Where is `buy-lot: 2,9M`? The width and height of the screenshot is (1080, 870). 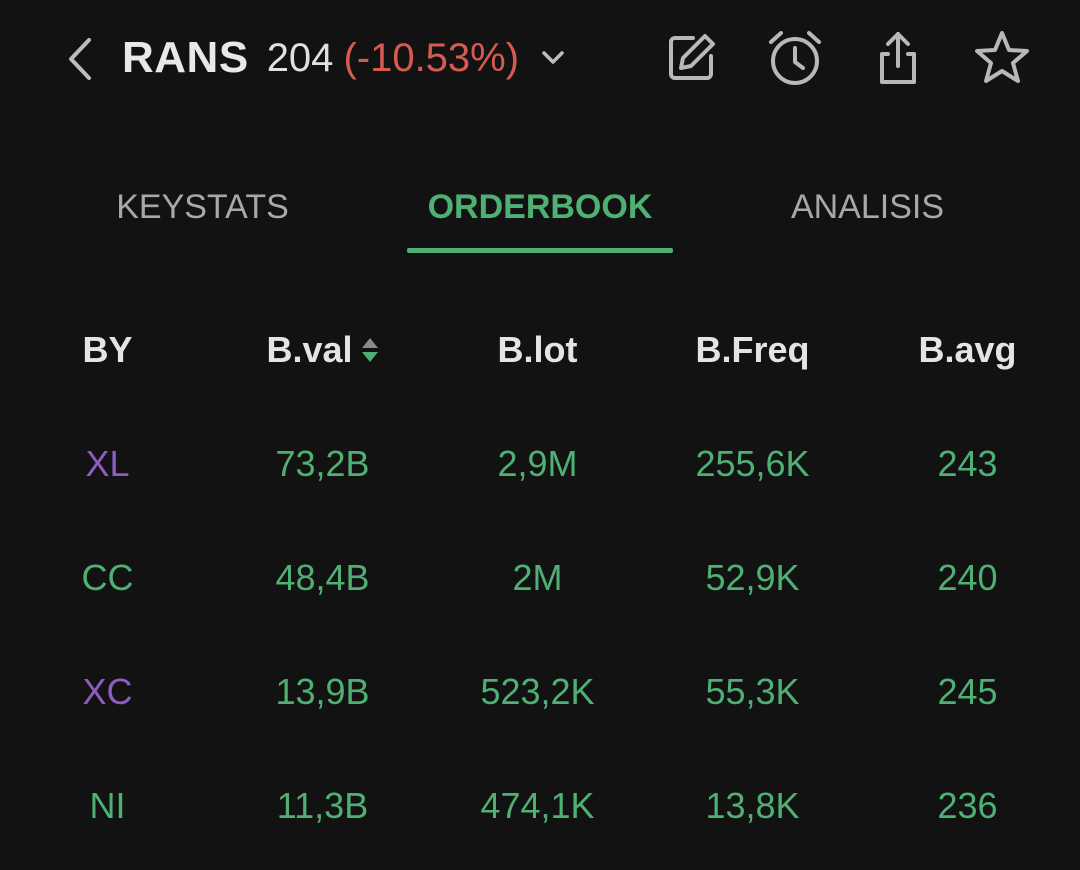 buy-lot: 2,9M is located at coordinates (537, 463).